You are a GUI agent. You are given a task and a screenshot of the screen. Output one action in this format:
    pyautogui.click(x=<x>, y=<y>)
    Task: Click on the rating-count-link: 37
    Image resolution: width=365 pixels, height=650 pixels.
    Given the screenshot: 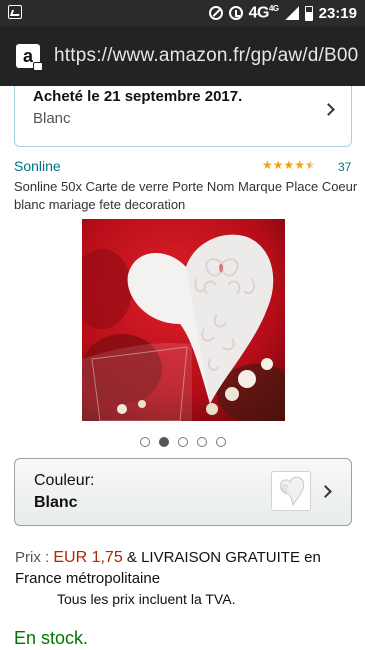 What is the action you would take?
    pyautogui.click(x=344, y=167)
    